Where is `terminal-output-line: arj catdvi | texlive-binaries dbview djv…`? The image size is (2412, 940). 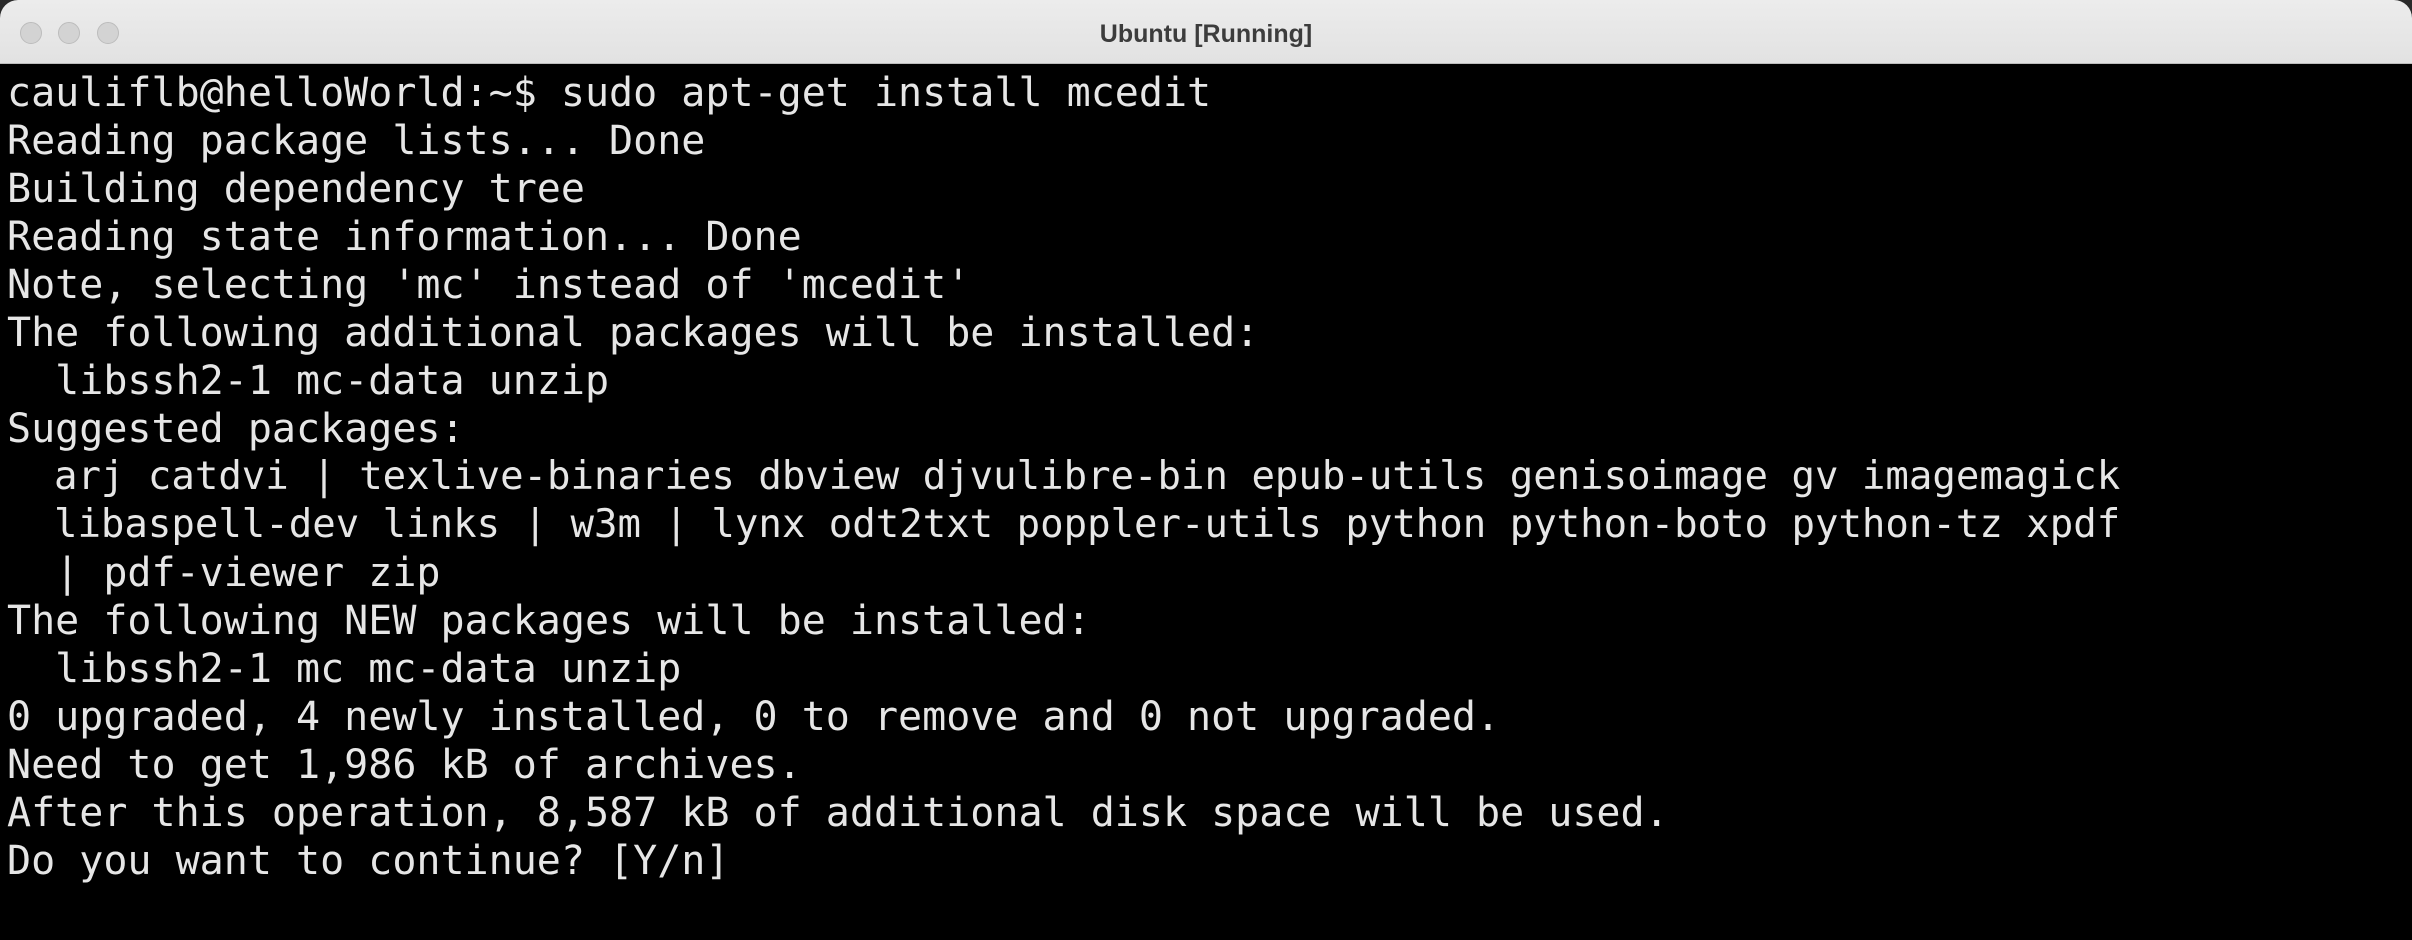
terminal-output-line: arj catdvi | texlive-binaries dbview djv… is located at coordinates (1064, 476).